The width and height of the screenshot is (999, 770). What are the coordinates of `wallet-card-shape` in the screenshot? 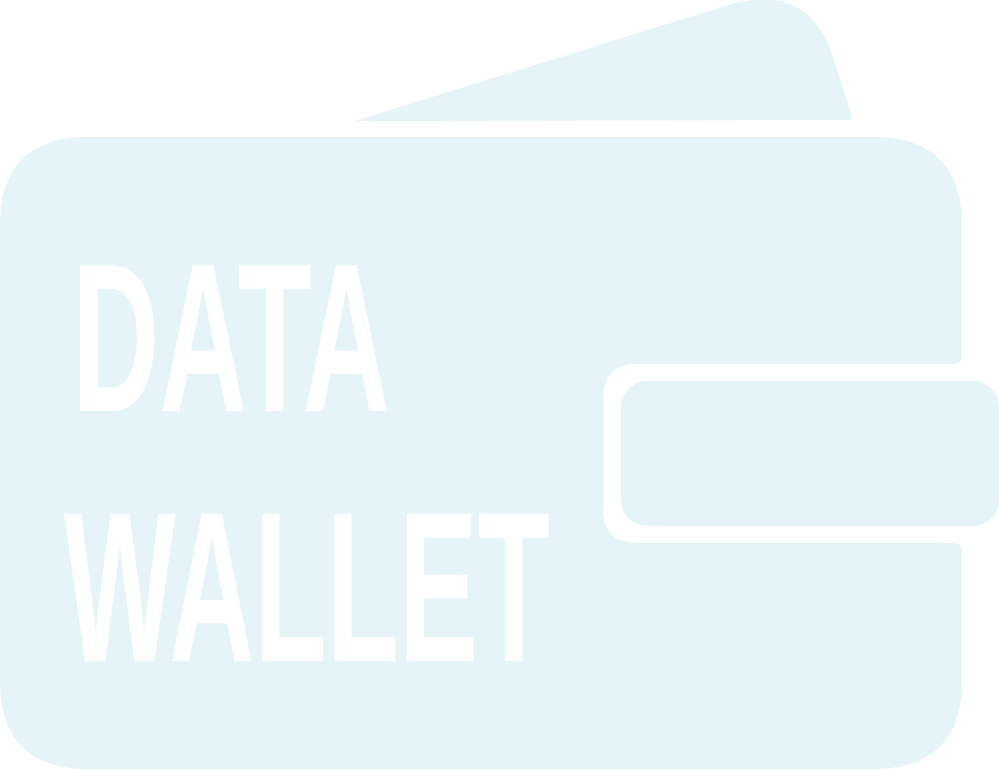 It's located at (604, 60).